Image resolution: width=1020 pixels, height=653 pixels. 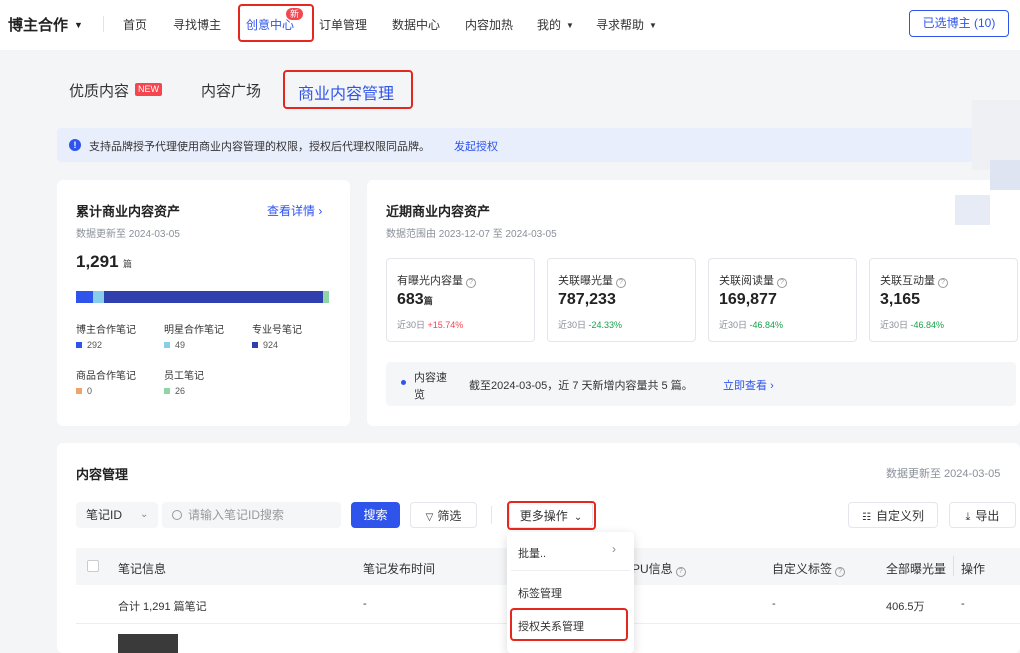 What do you see at coordinates (104, 262) in the screenshot?
I see `cumulative-total-wrap: 1,291 篇` at bounding box center [104, 262].